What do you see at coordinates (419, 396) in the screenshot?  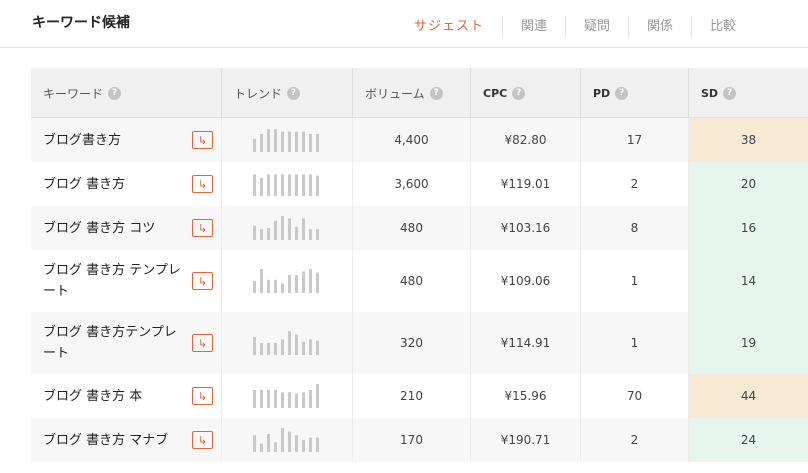 I see `table-row: ブログ 書き方 本 ↳ 210 ¥15.96 70 44` at bounding box center [419, 396].